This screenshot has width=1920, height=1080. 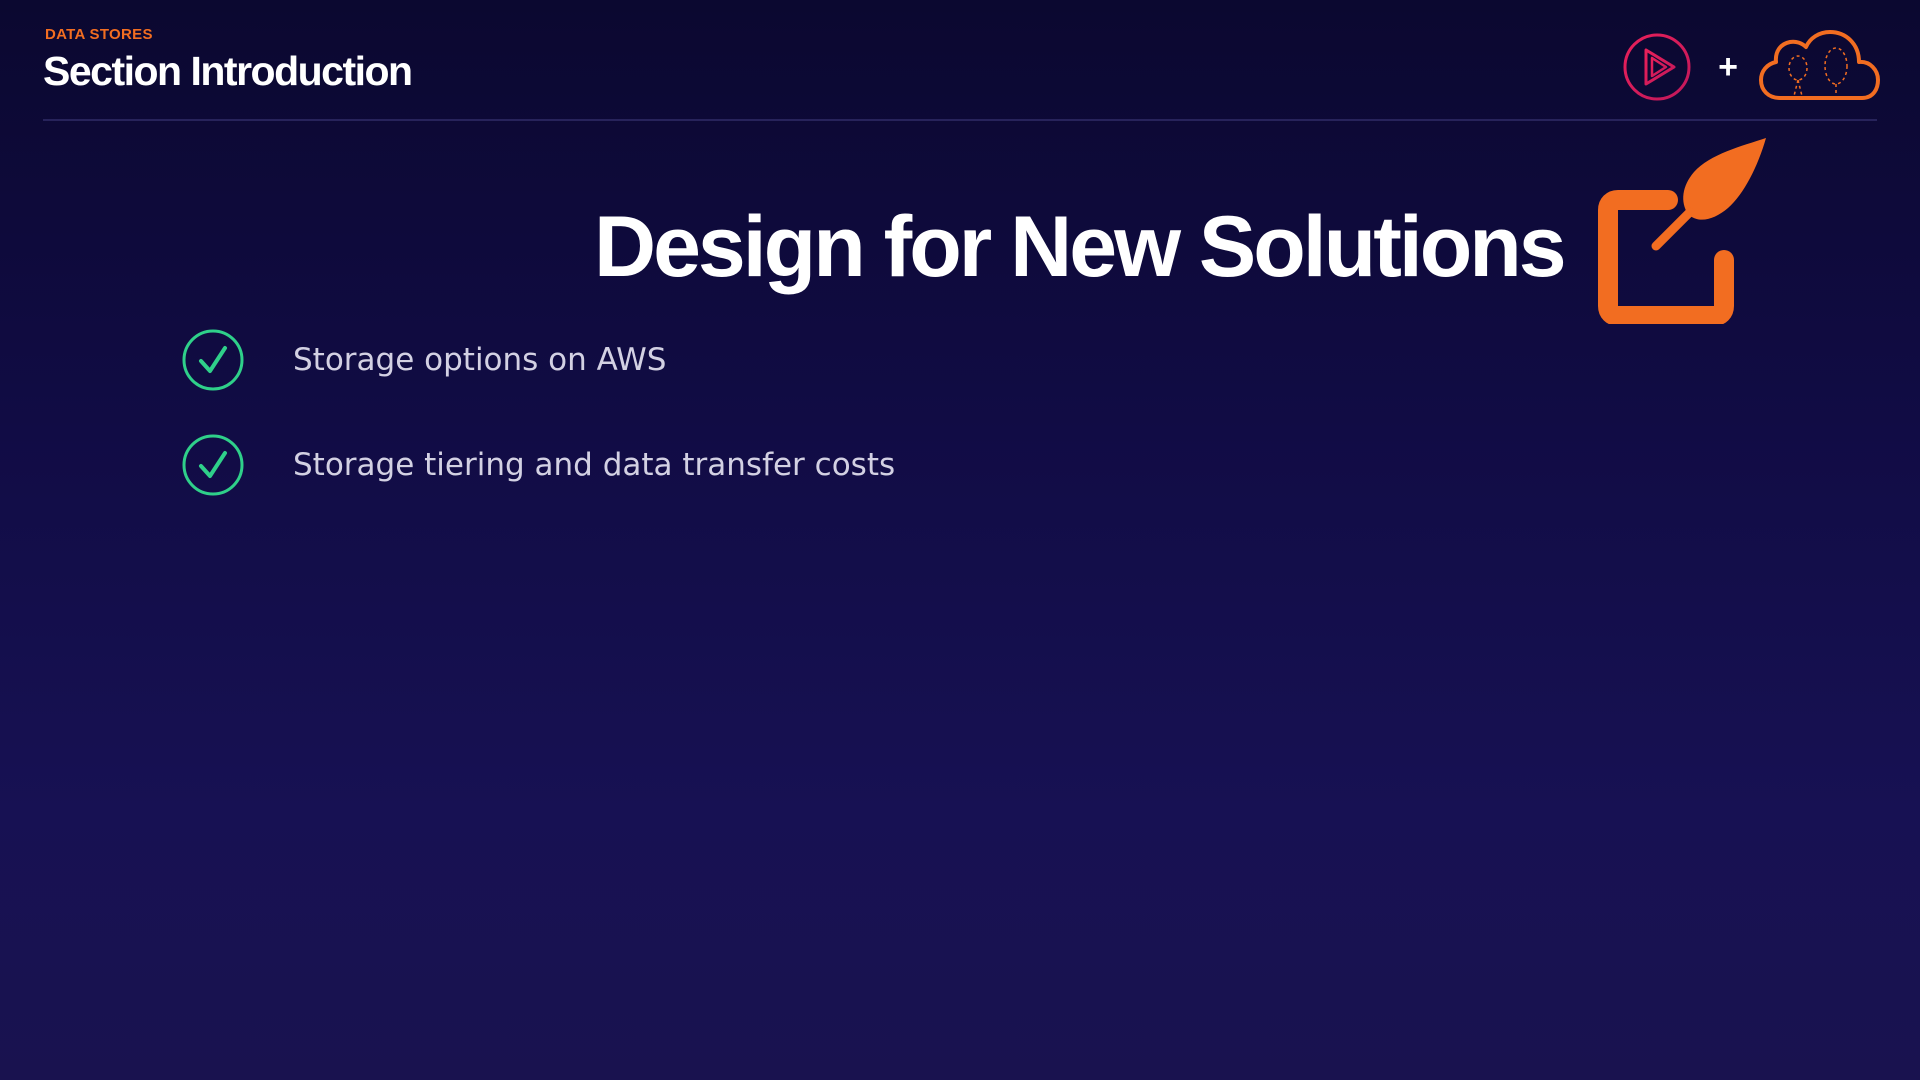 I want to click on section-title: Section Introduction, so click(x=228, y=71).